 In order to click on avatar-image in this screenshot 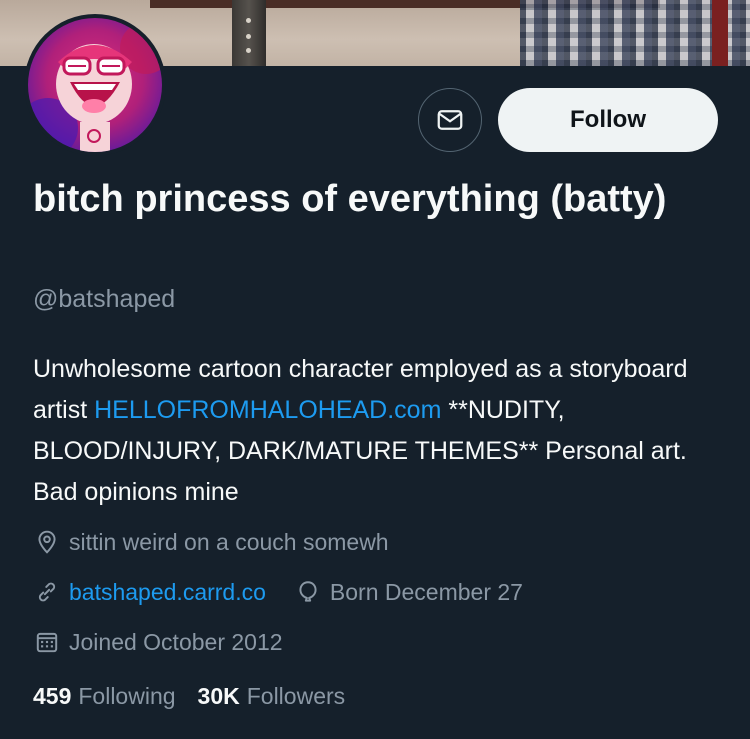, I will do `click(95, 85)`.